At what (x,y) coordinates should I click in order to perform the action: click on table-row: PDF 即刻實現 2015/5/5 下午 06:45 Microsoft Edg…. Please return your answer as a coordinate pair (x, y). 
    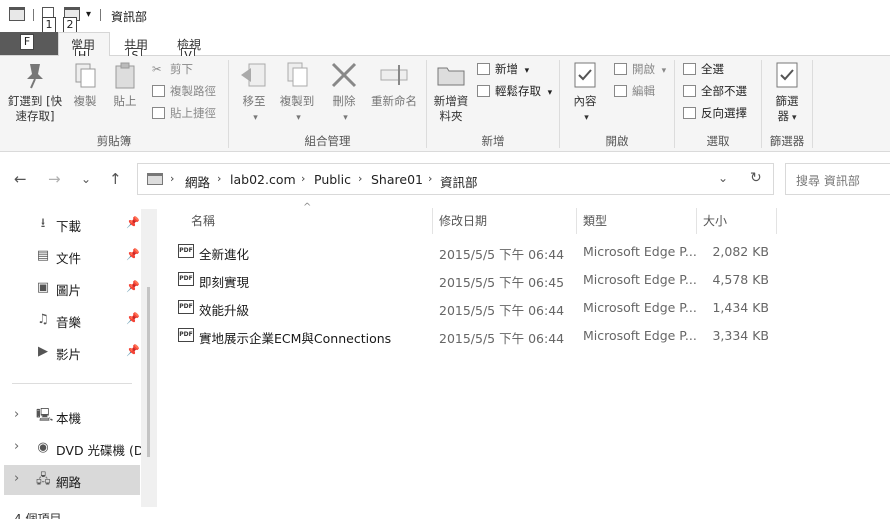
    Looking at the image, I should click on (476, 279).